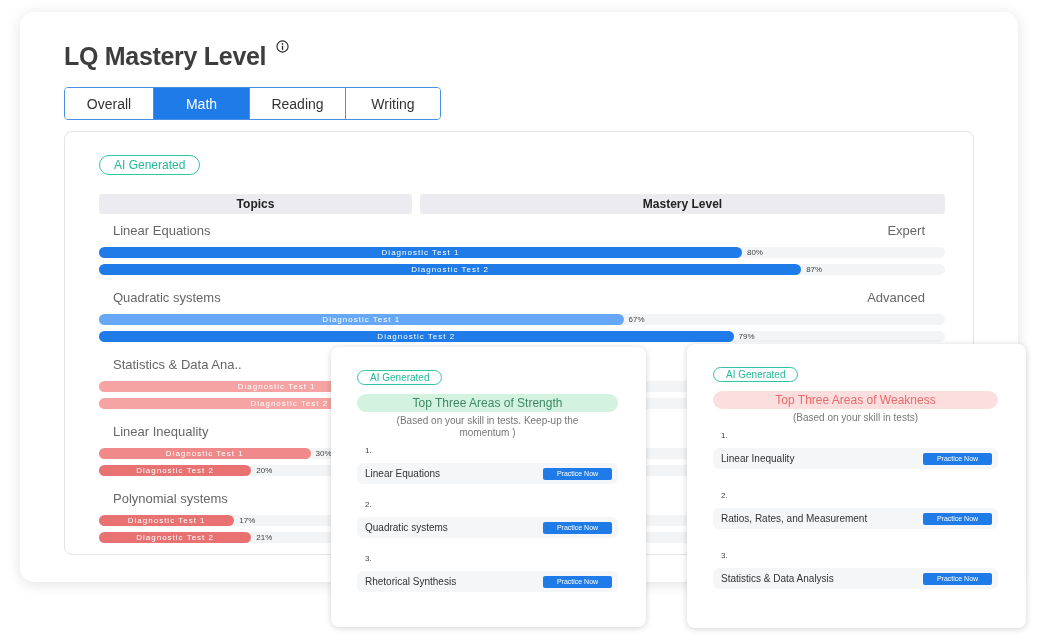  I want to click on column-header: Topics, so click(255, 204).